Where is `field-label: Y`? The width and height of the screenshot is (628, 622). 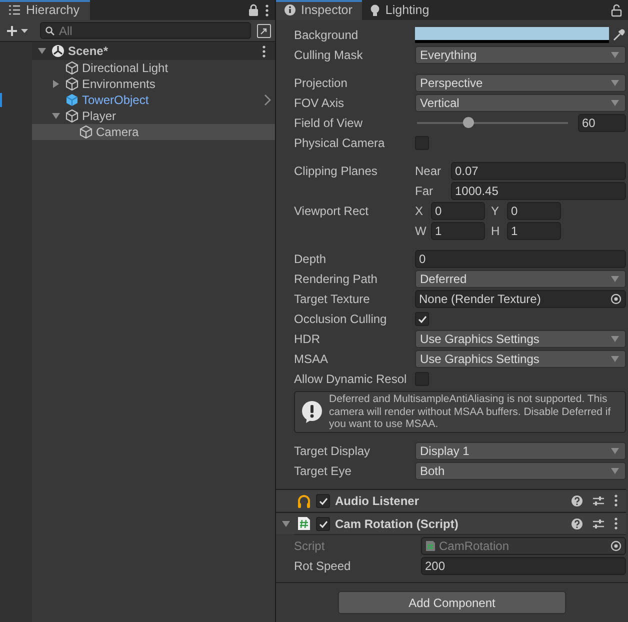
field-label: Y is located at coordinates (495, 211).